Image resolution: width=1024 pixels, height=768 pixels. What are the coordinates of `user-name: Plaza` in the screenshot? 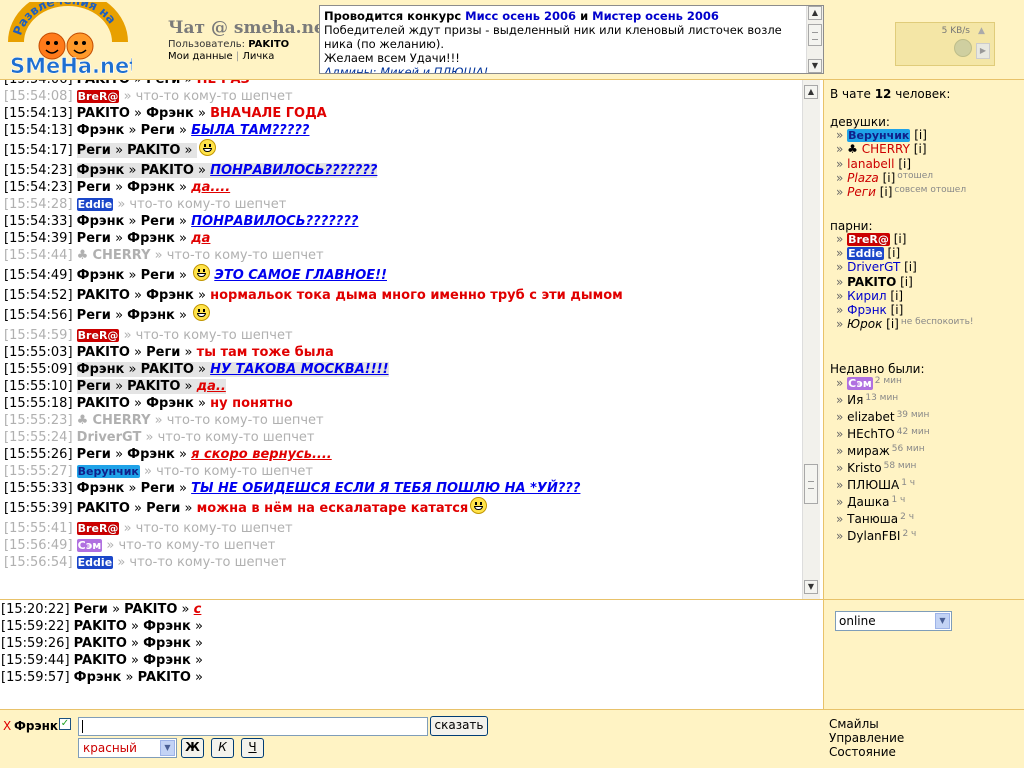 It's located at (863, 178).